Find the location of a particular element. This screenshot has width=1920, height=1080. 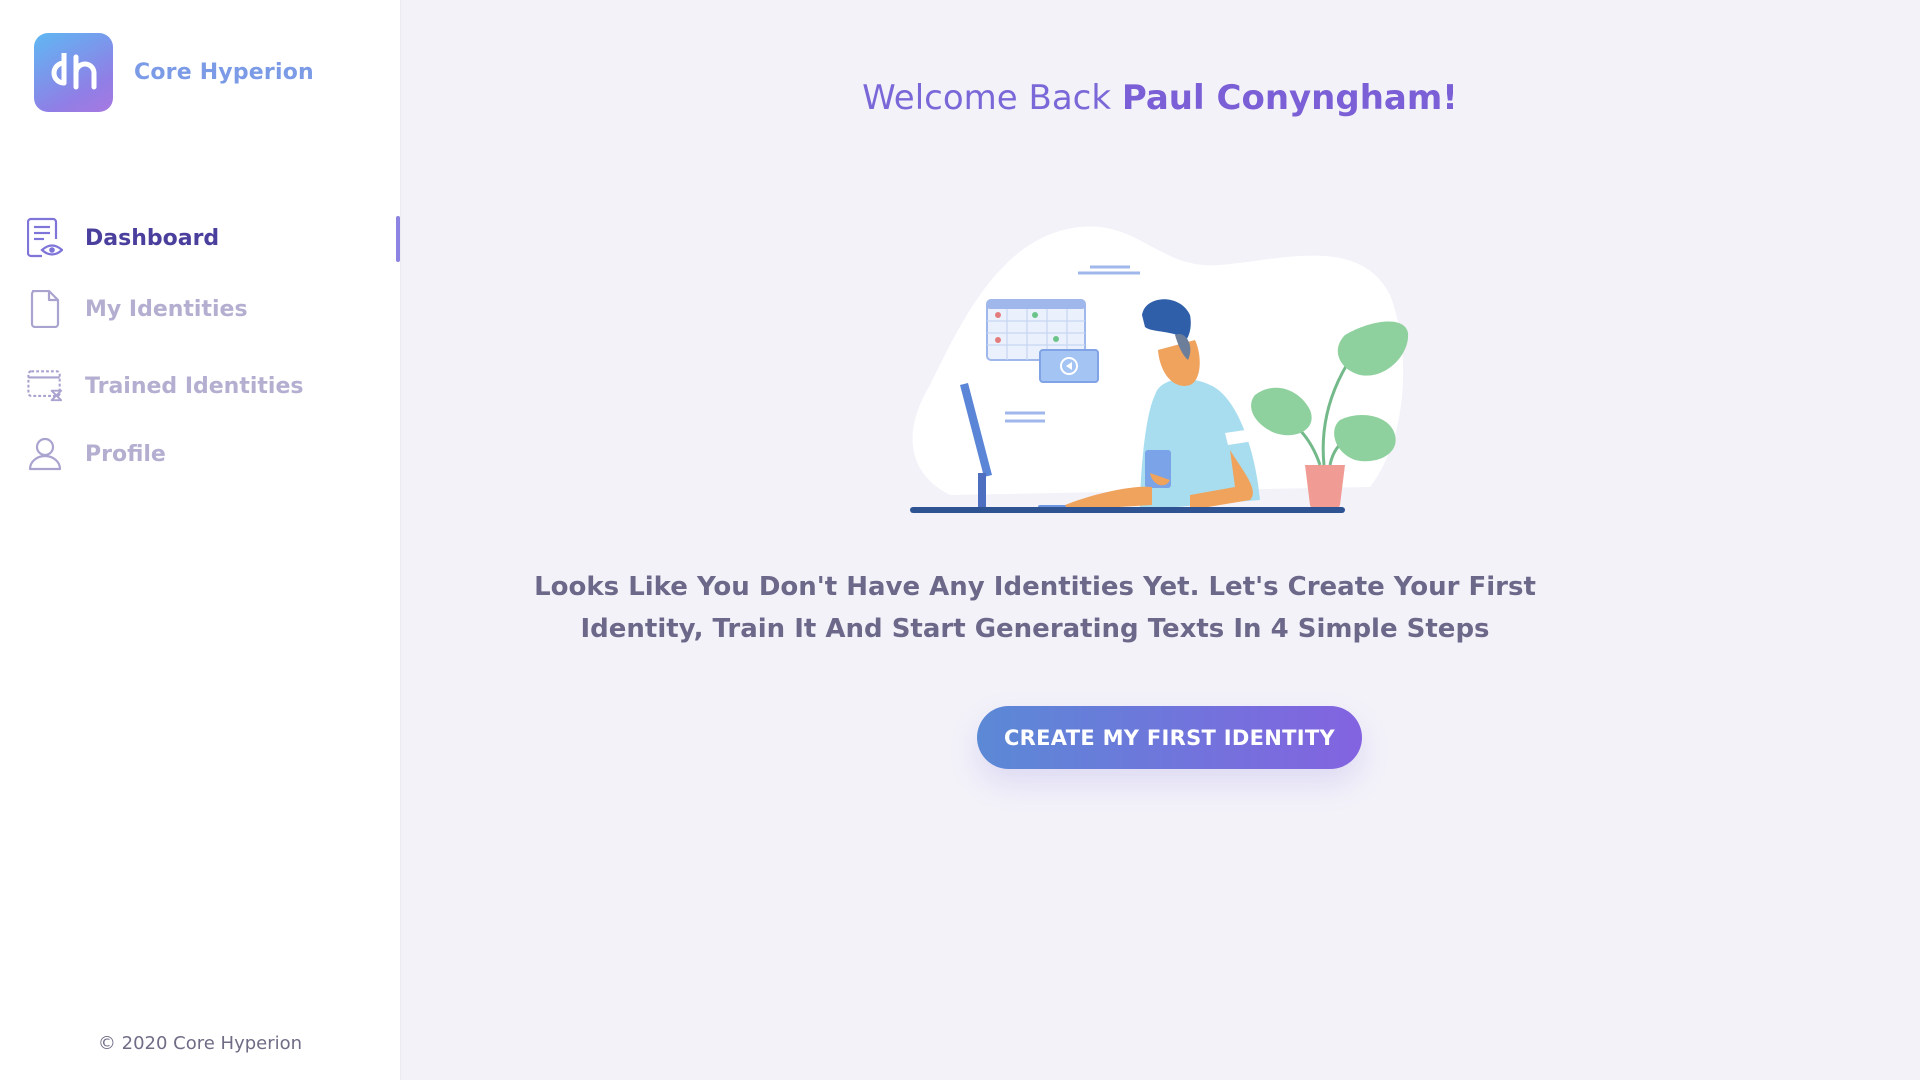

welcome-heading: Welcome Back Paul Conyngham! is located at coordinates (1160, 98).